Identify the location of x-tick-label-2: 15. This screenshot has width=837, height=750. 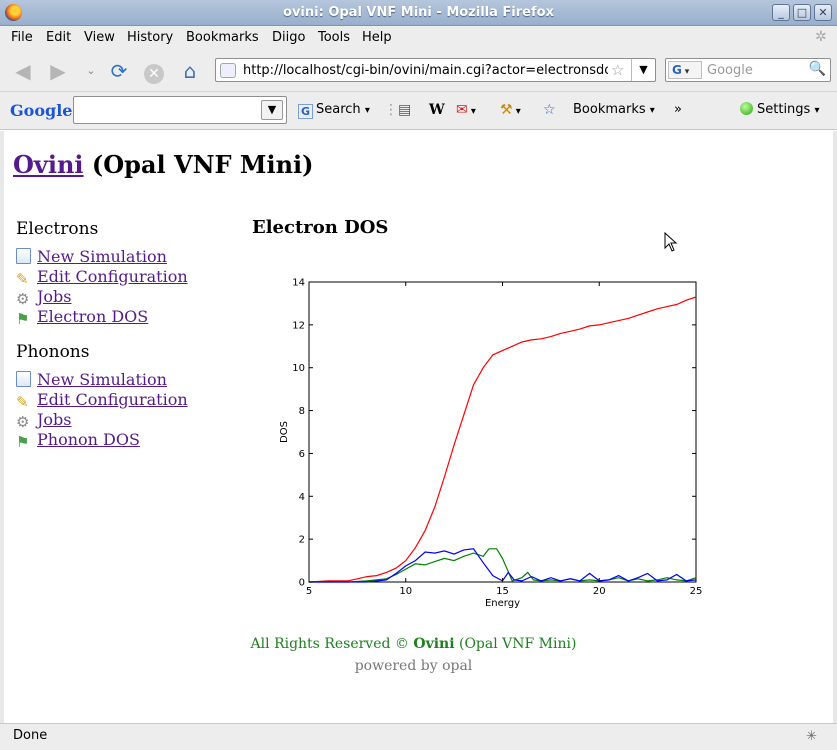
(502, 591).